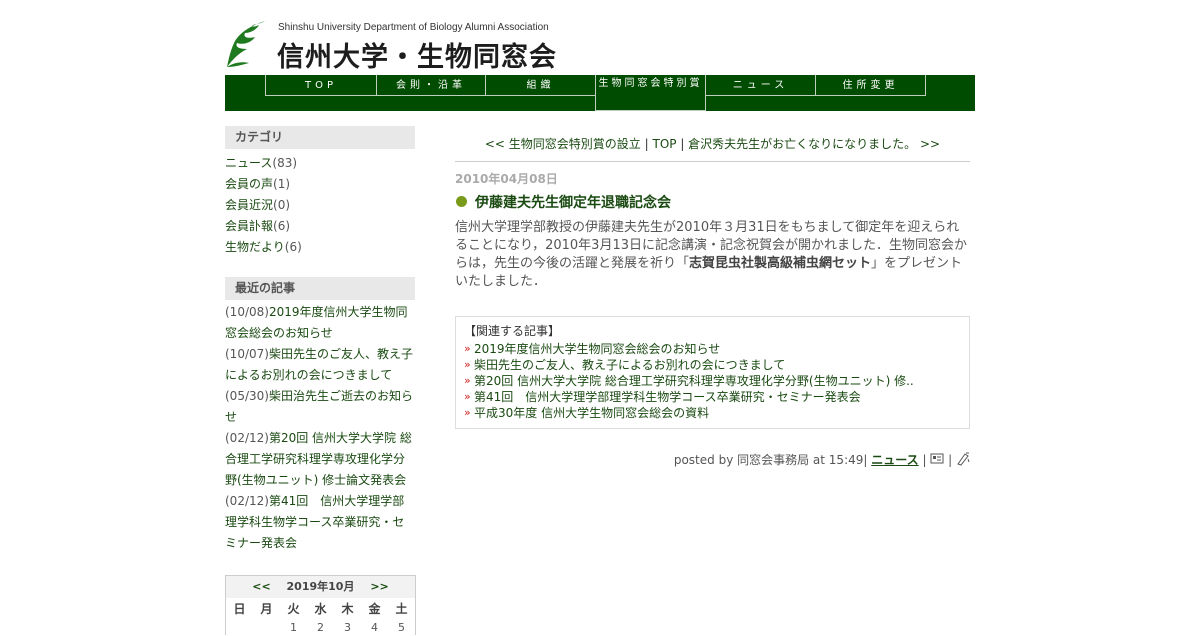 The width and height of the screenshot is (1200, 636). I want to click on related-link: 柴田先生のご友人、教え子によるお別れの会につきまして, so click(629, 365).